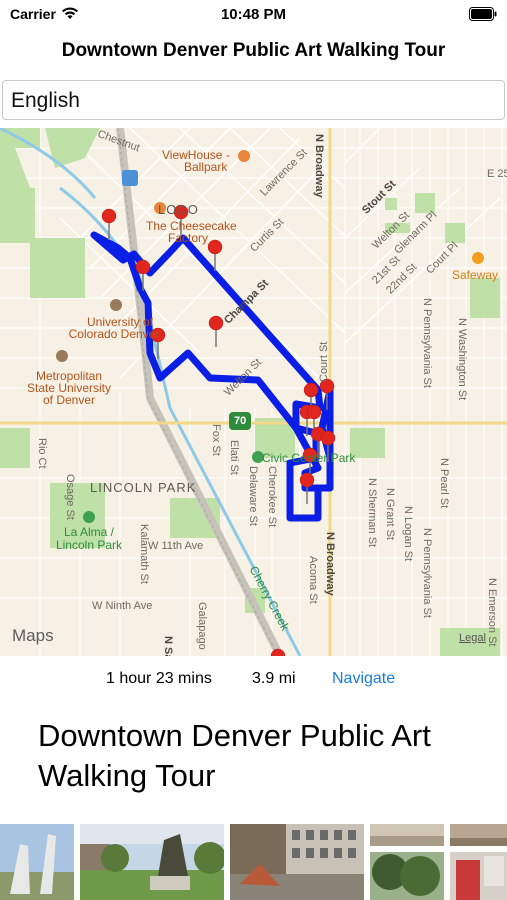 This screenshot has width=507, height=900. I want to click on map-label: Fox St, so click(216, 440).